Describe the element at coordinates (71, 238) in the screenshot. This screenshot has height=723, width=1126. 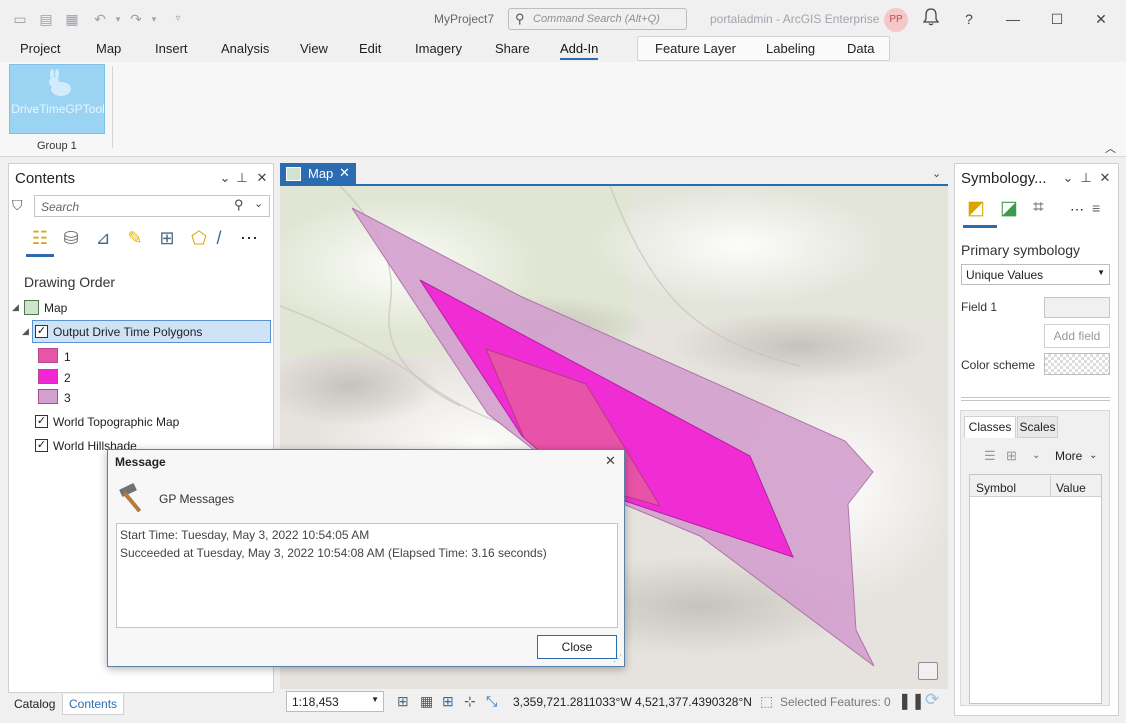
I see `list-by-data-source-icon: ⛁` at that location.